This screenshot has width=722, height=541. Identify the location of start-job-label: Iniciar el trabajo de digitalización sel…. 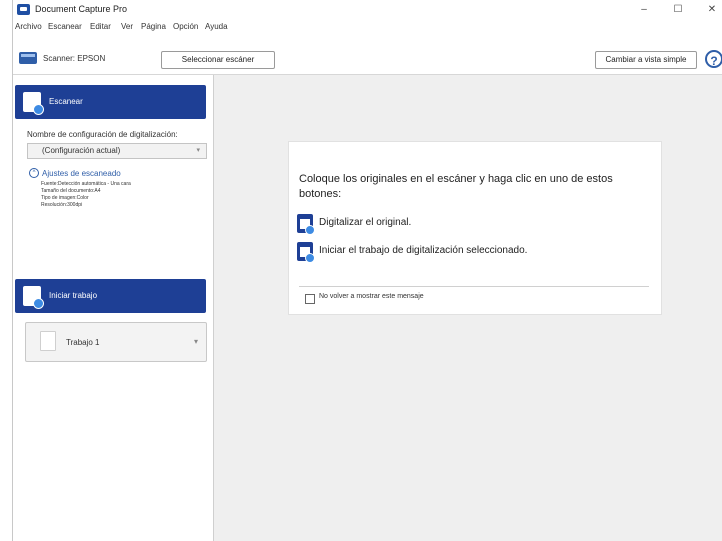
(423, 250).